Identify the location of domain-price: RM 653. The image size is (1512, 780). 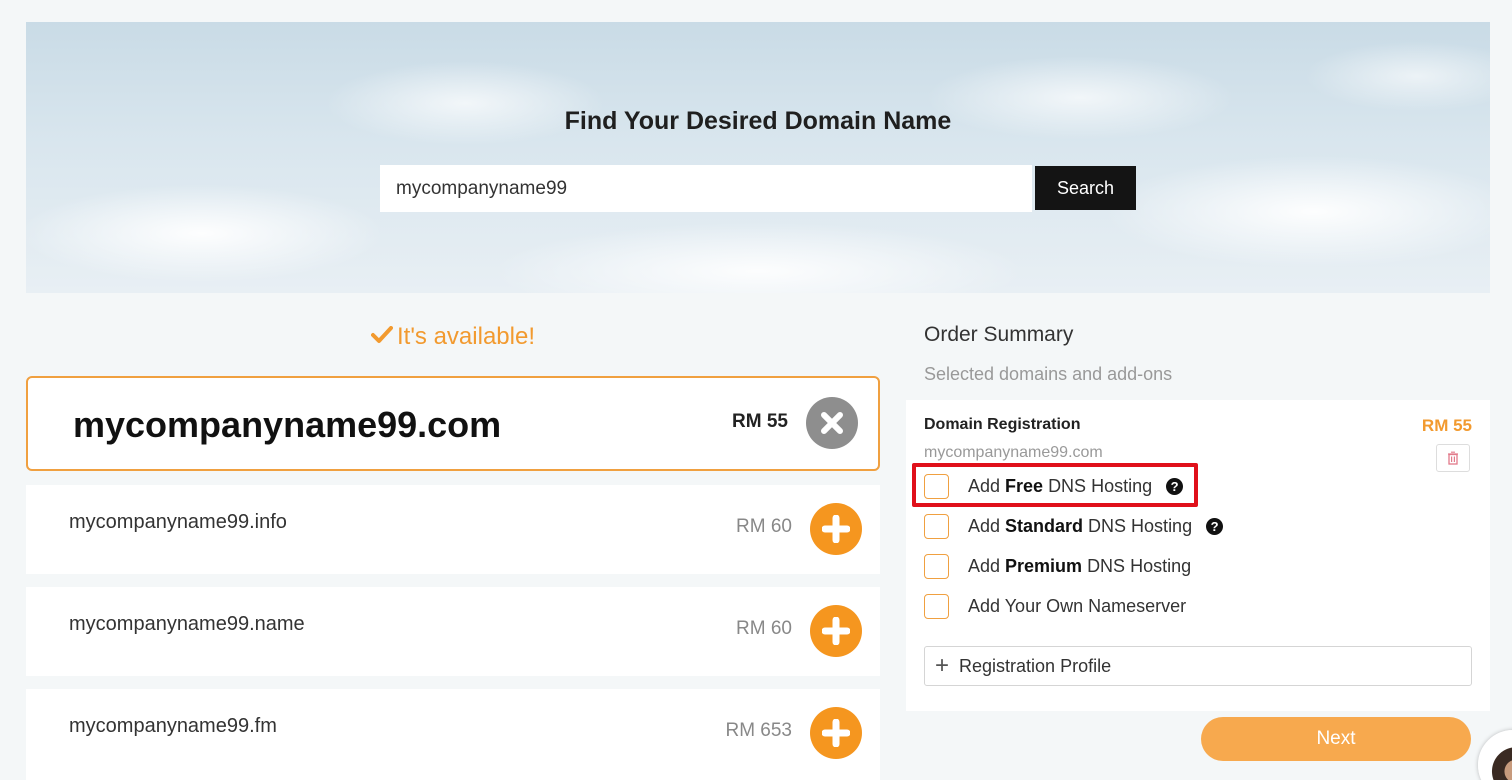
(758, 730).